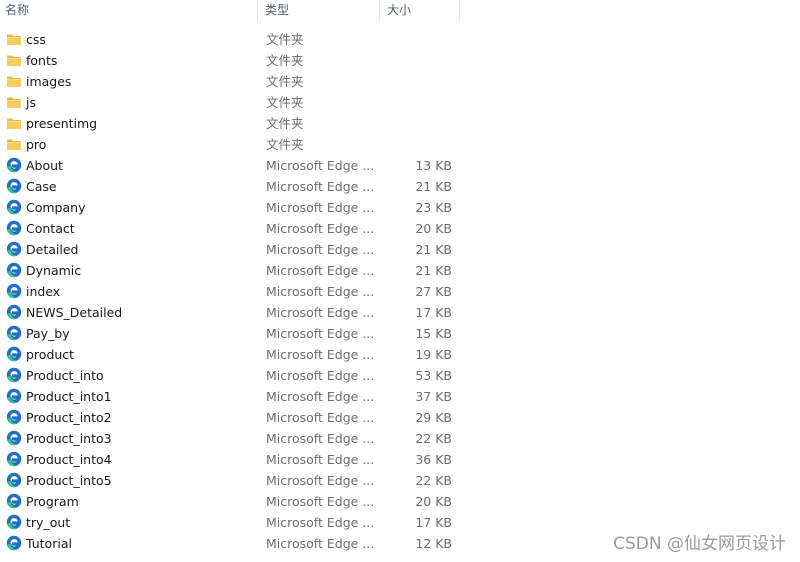  Describe the element at coordinates (49, 543) in the screenshot. I see `file-name: Tutorial` at that location.